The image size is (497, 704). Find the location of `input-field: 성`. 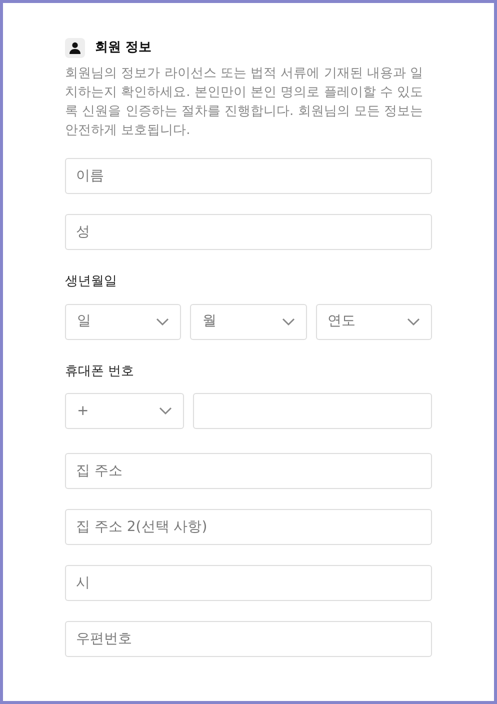

input-field: 성 is located at coordinates (248, 232).